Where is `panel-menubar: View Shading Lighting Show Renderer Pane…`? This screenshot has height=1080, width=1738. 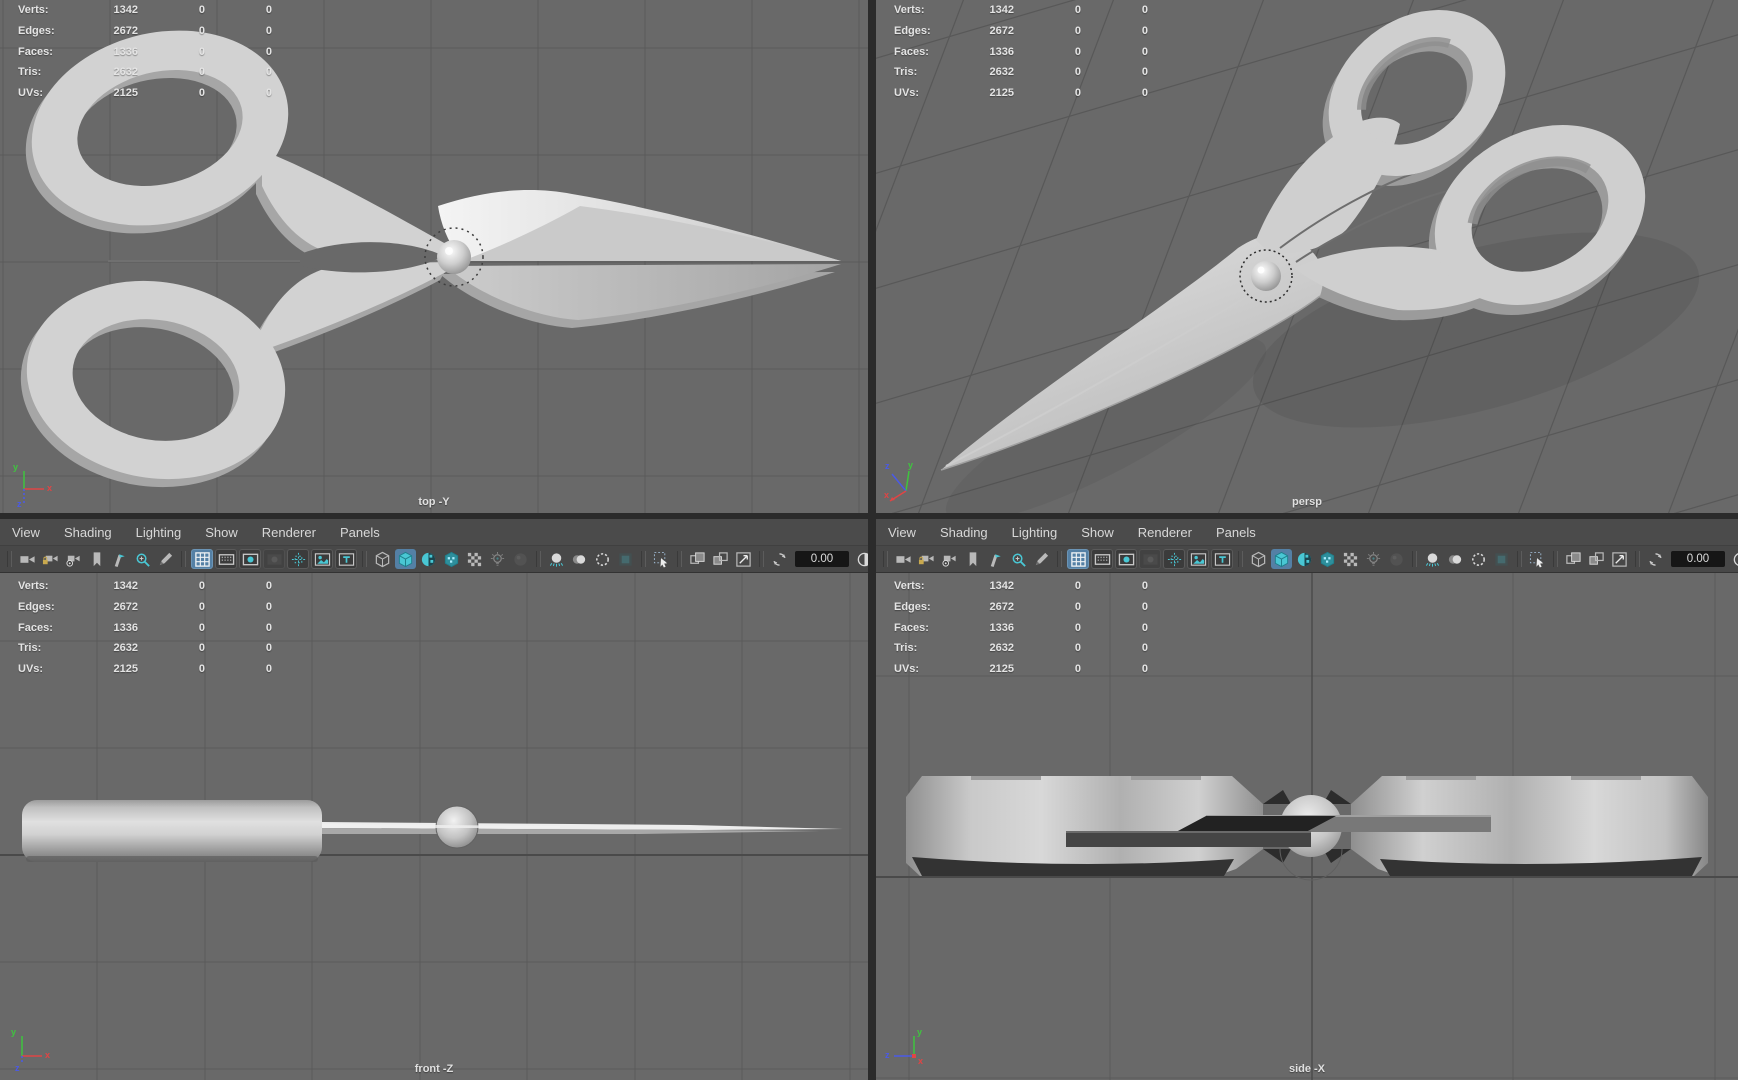 panel-menubar: View Shading Lighting Show Renderer Pane… is located at coordinates (1307, 532).